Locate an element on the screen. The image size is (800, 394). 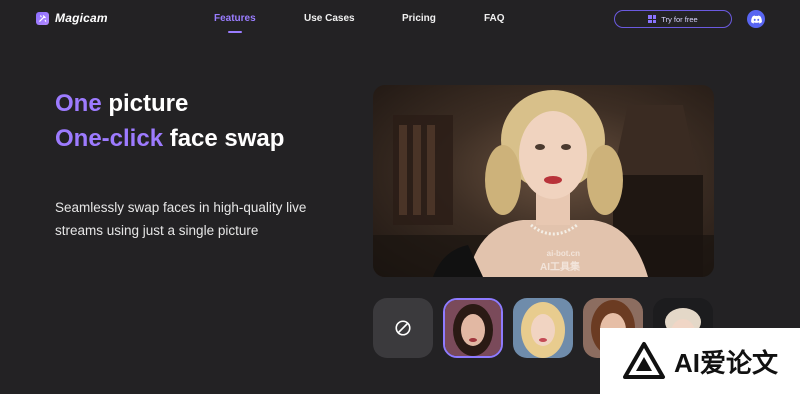
preview-watermark: ai-bot.cn AI工具集 is located at coordinates (560, 261).